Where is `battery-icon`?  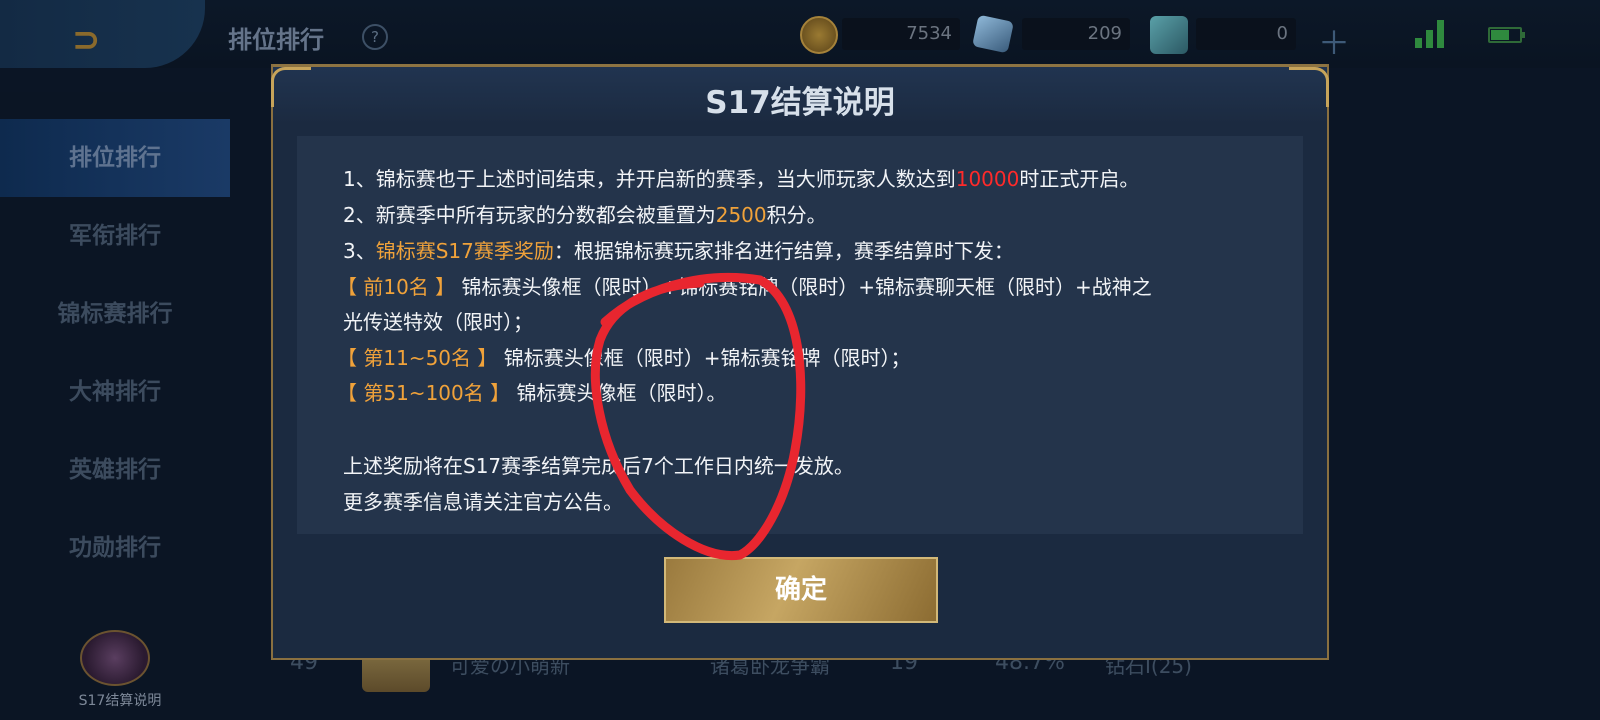 battery-icon is located at coordinates (1506, 35).